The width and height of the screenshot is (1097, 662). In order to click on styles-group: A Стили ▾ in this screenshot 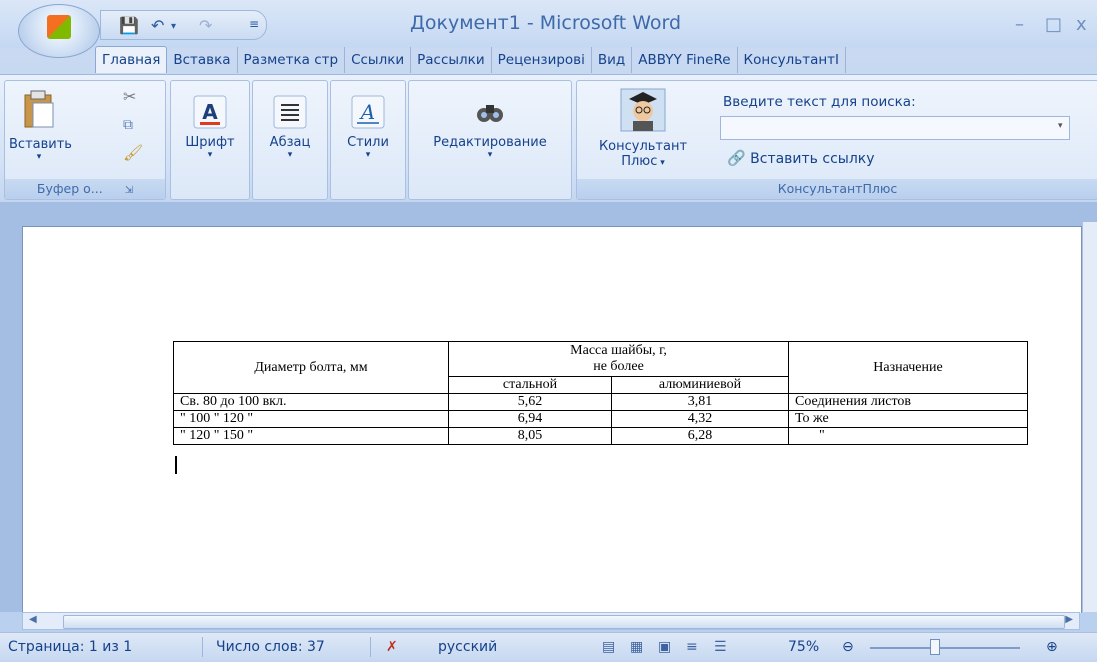, I will do `click(368, 140)`.